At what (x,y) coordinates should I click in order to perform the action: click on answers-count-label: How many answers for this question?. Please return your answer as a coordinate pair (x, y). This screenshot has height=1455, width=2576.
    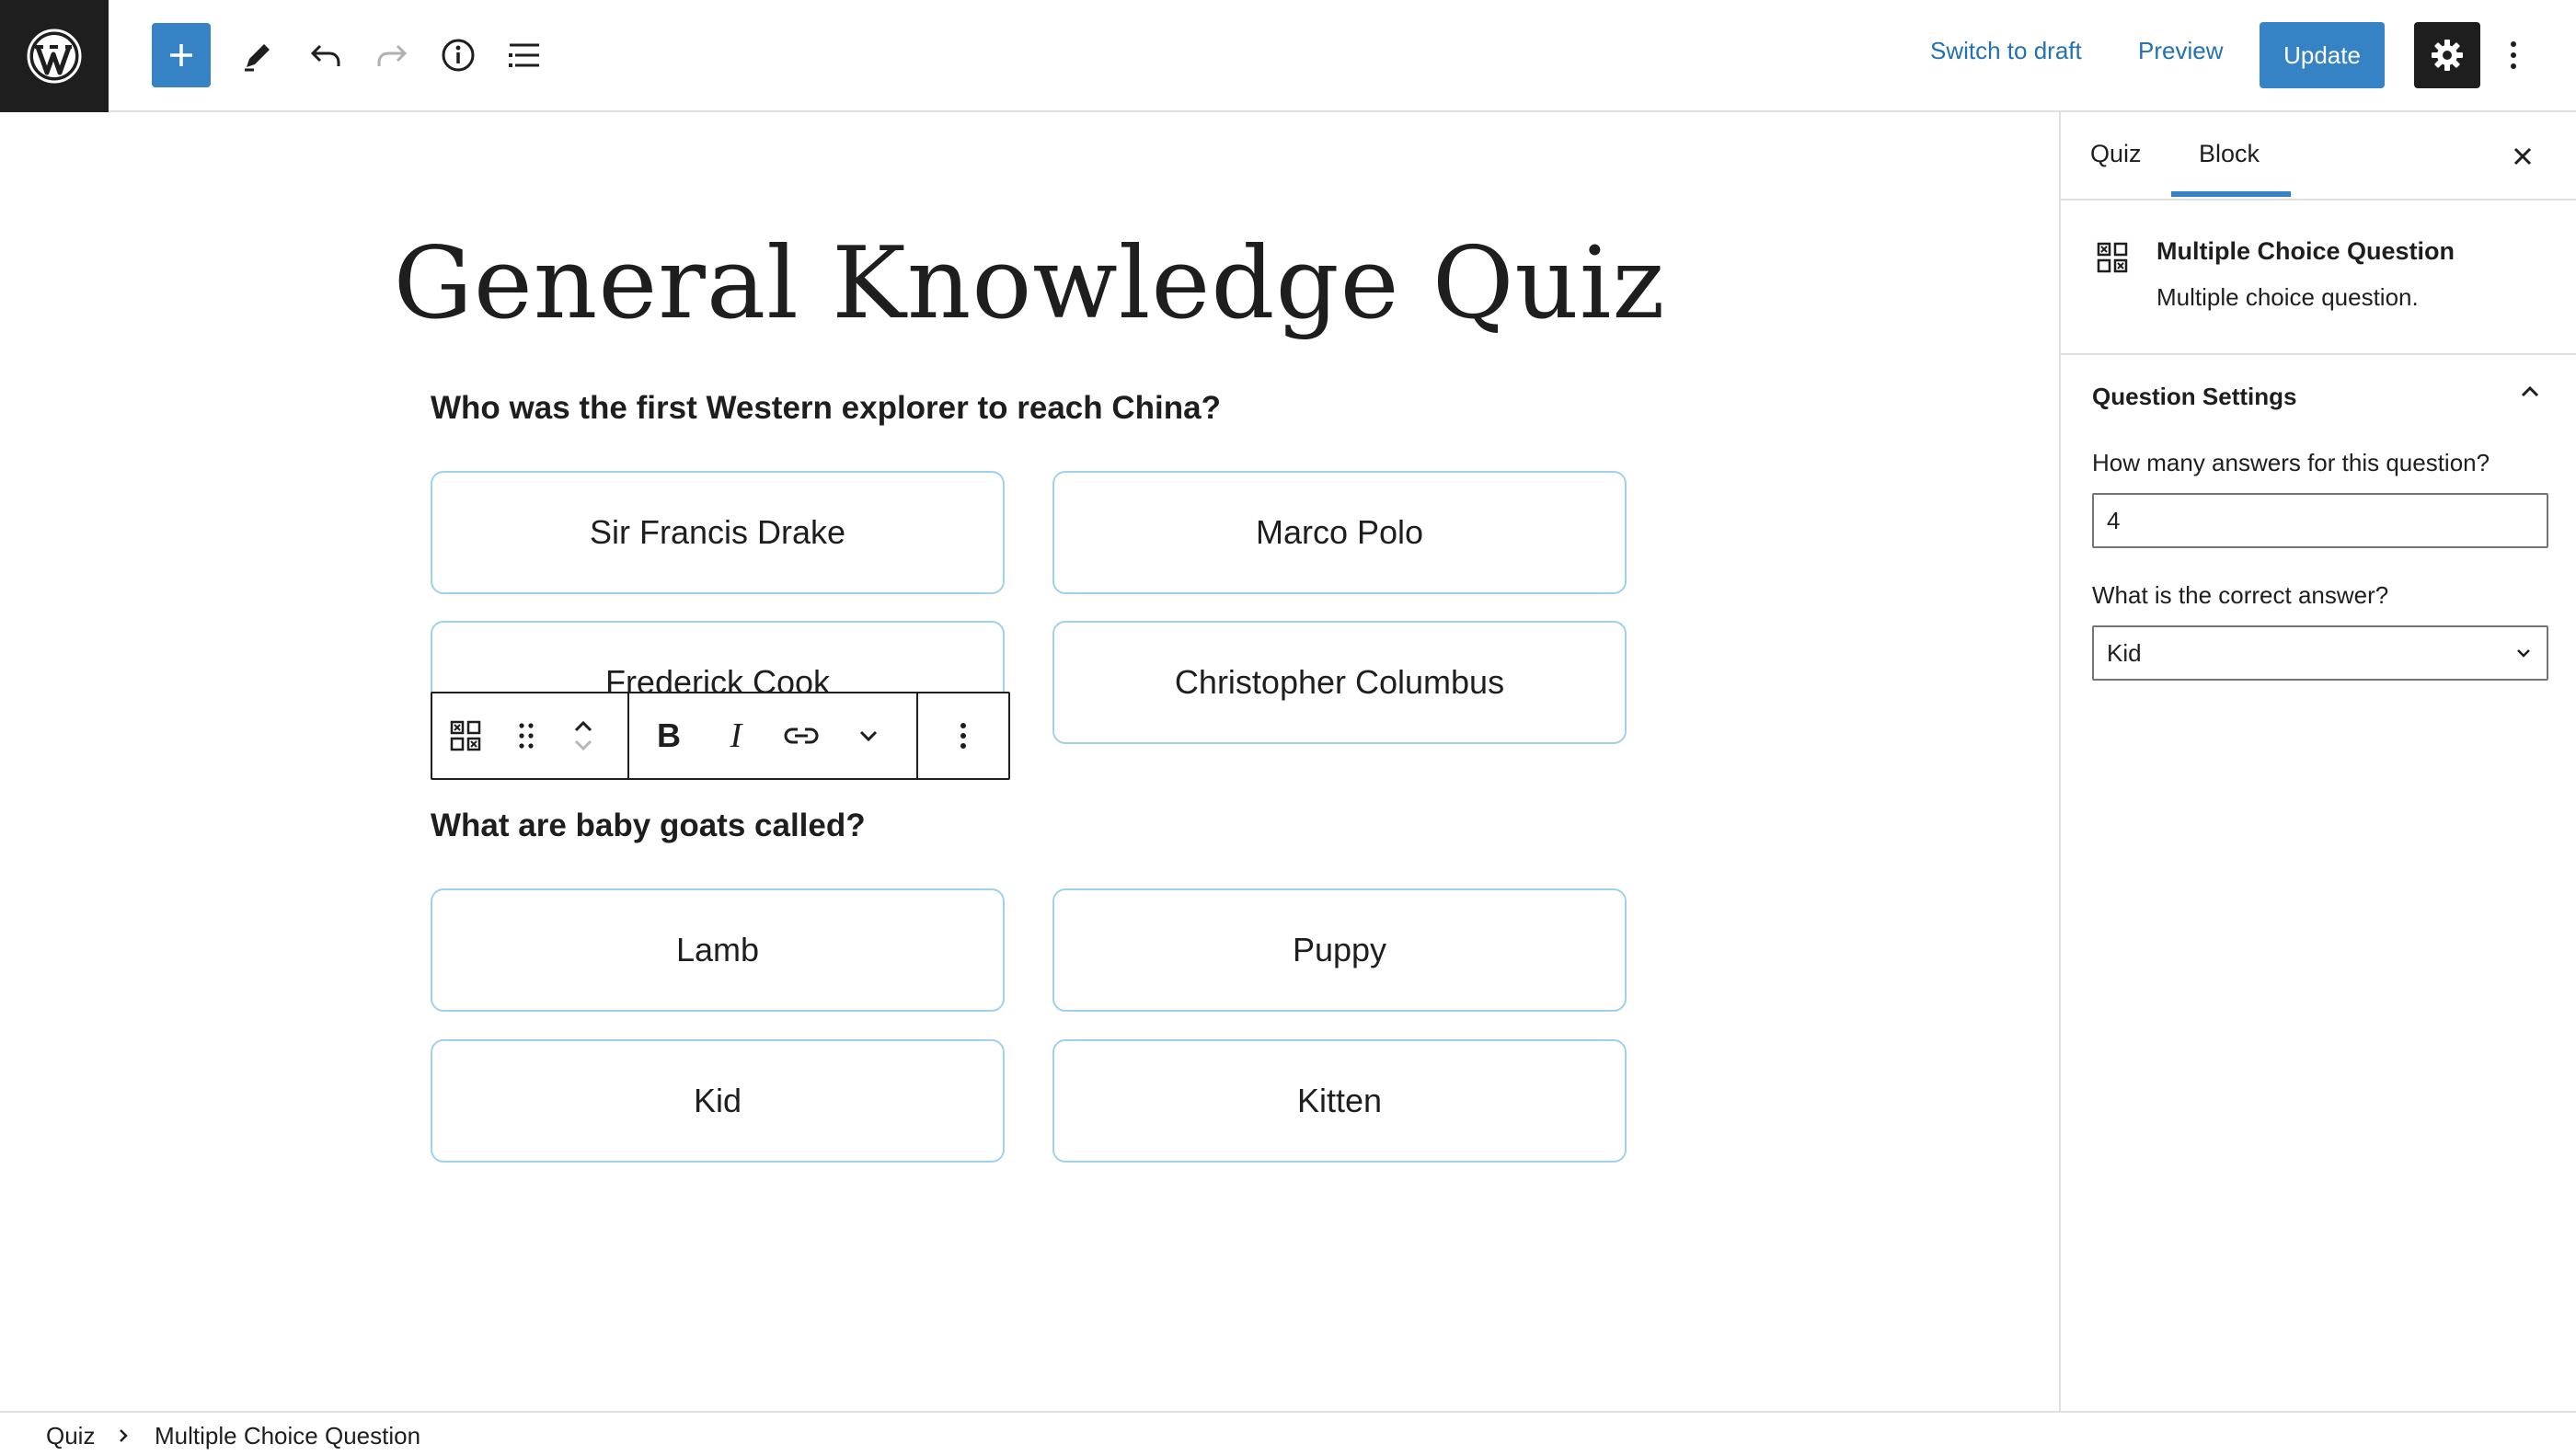
    Looking at the image, I should click on (2291, 462).